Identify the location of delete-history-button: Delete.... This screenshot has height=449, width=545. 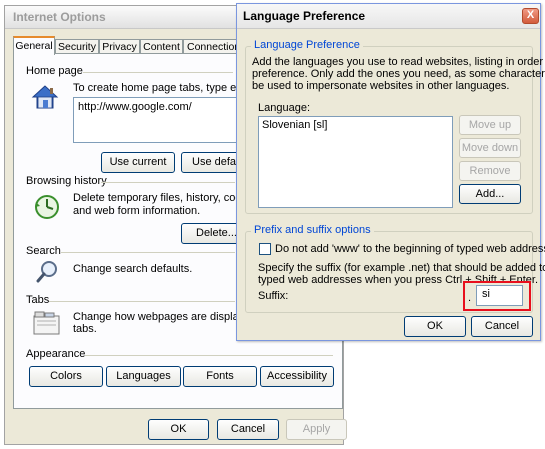
(211, 233).